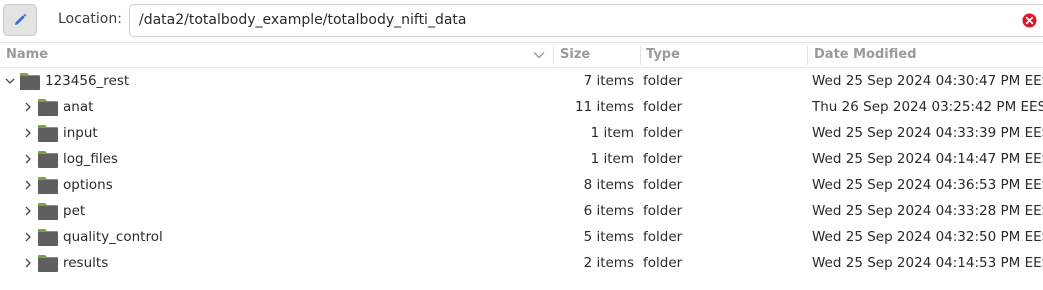 The height and width of the screenshot is (290, 1043). I want to click on file-date-modified: Wed 25 Sep 2024 04:14:47 PM EEST, so click(927, 159).